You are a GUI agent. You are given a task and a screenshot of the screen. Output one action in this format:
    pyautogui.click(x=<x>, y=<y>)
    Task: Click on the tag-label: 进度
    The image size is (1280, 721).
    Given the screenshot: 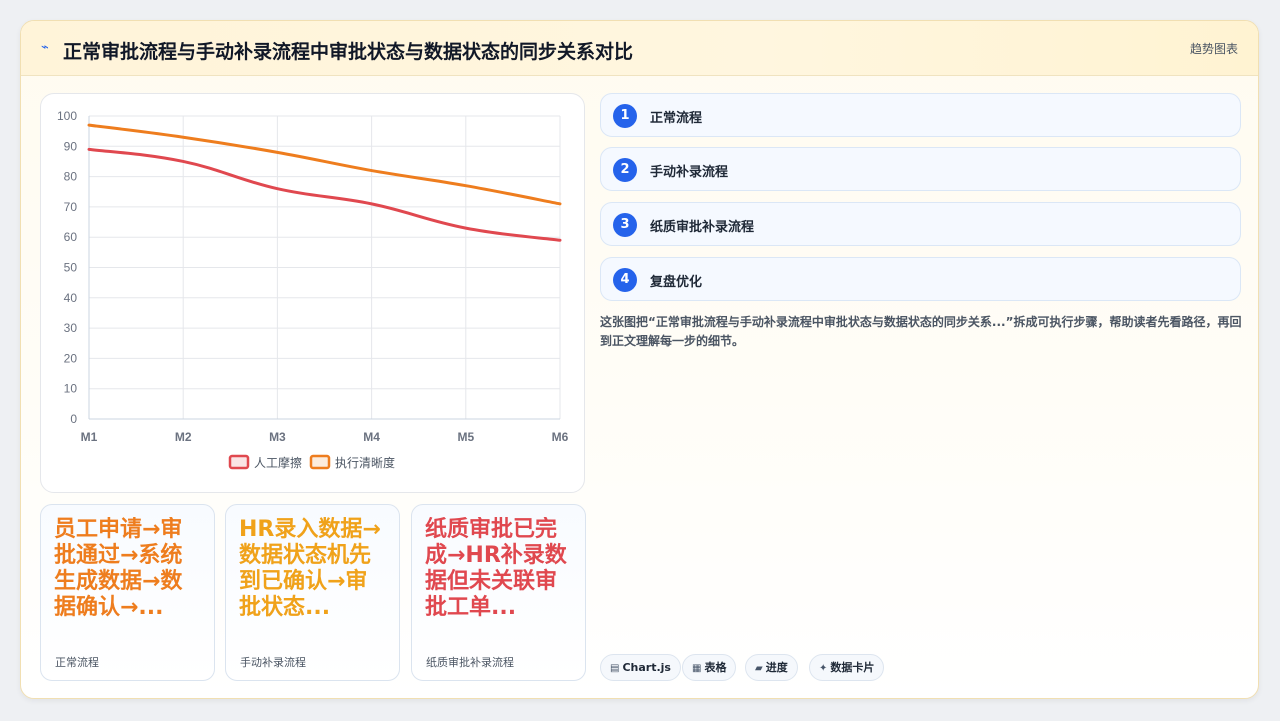 What is the action you would take?
    pyautogui.click(x=776, y=667)
    